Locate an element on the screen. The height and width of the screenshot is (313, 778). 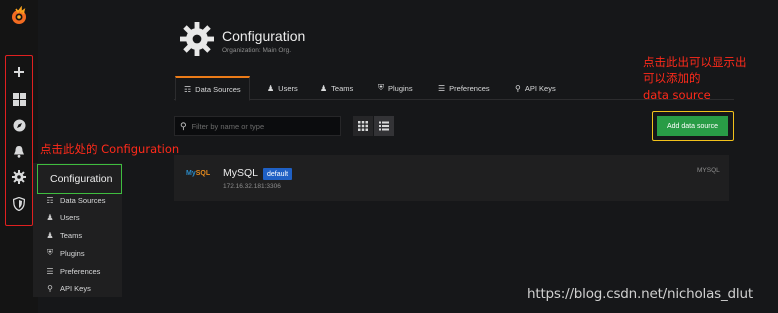
submenu-item-teams: ♟ Teams is located at coordinates (63, 235).